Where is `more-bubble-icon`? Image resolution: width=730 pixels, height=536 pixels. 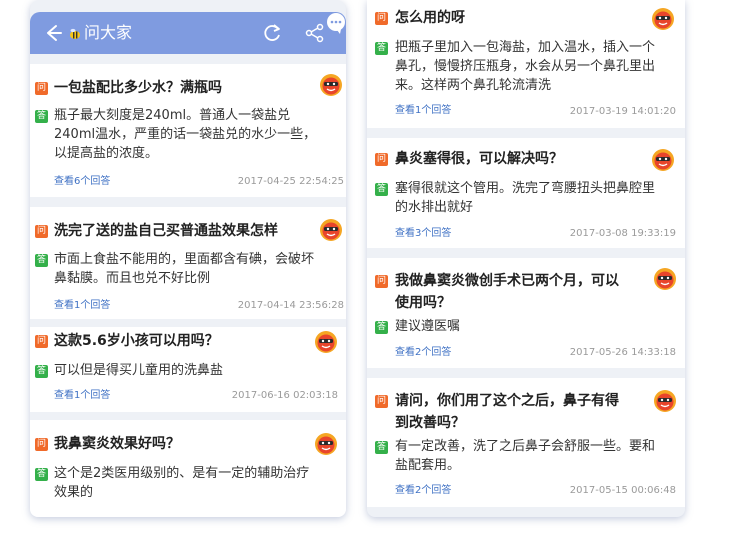 more-bubble-icon is located at coordinates (335, 23).